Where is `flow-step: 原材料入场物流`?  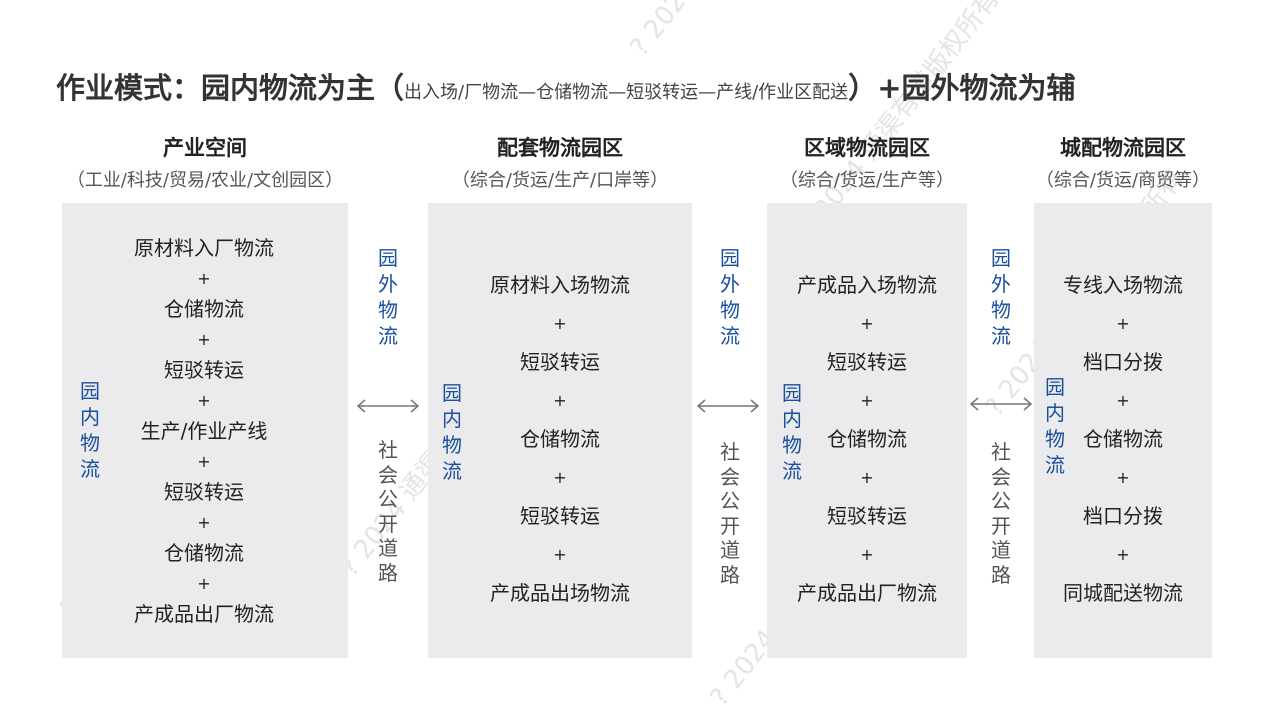
flow-step: 原材料入场物流 is located at coordinates (560, 285).